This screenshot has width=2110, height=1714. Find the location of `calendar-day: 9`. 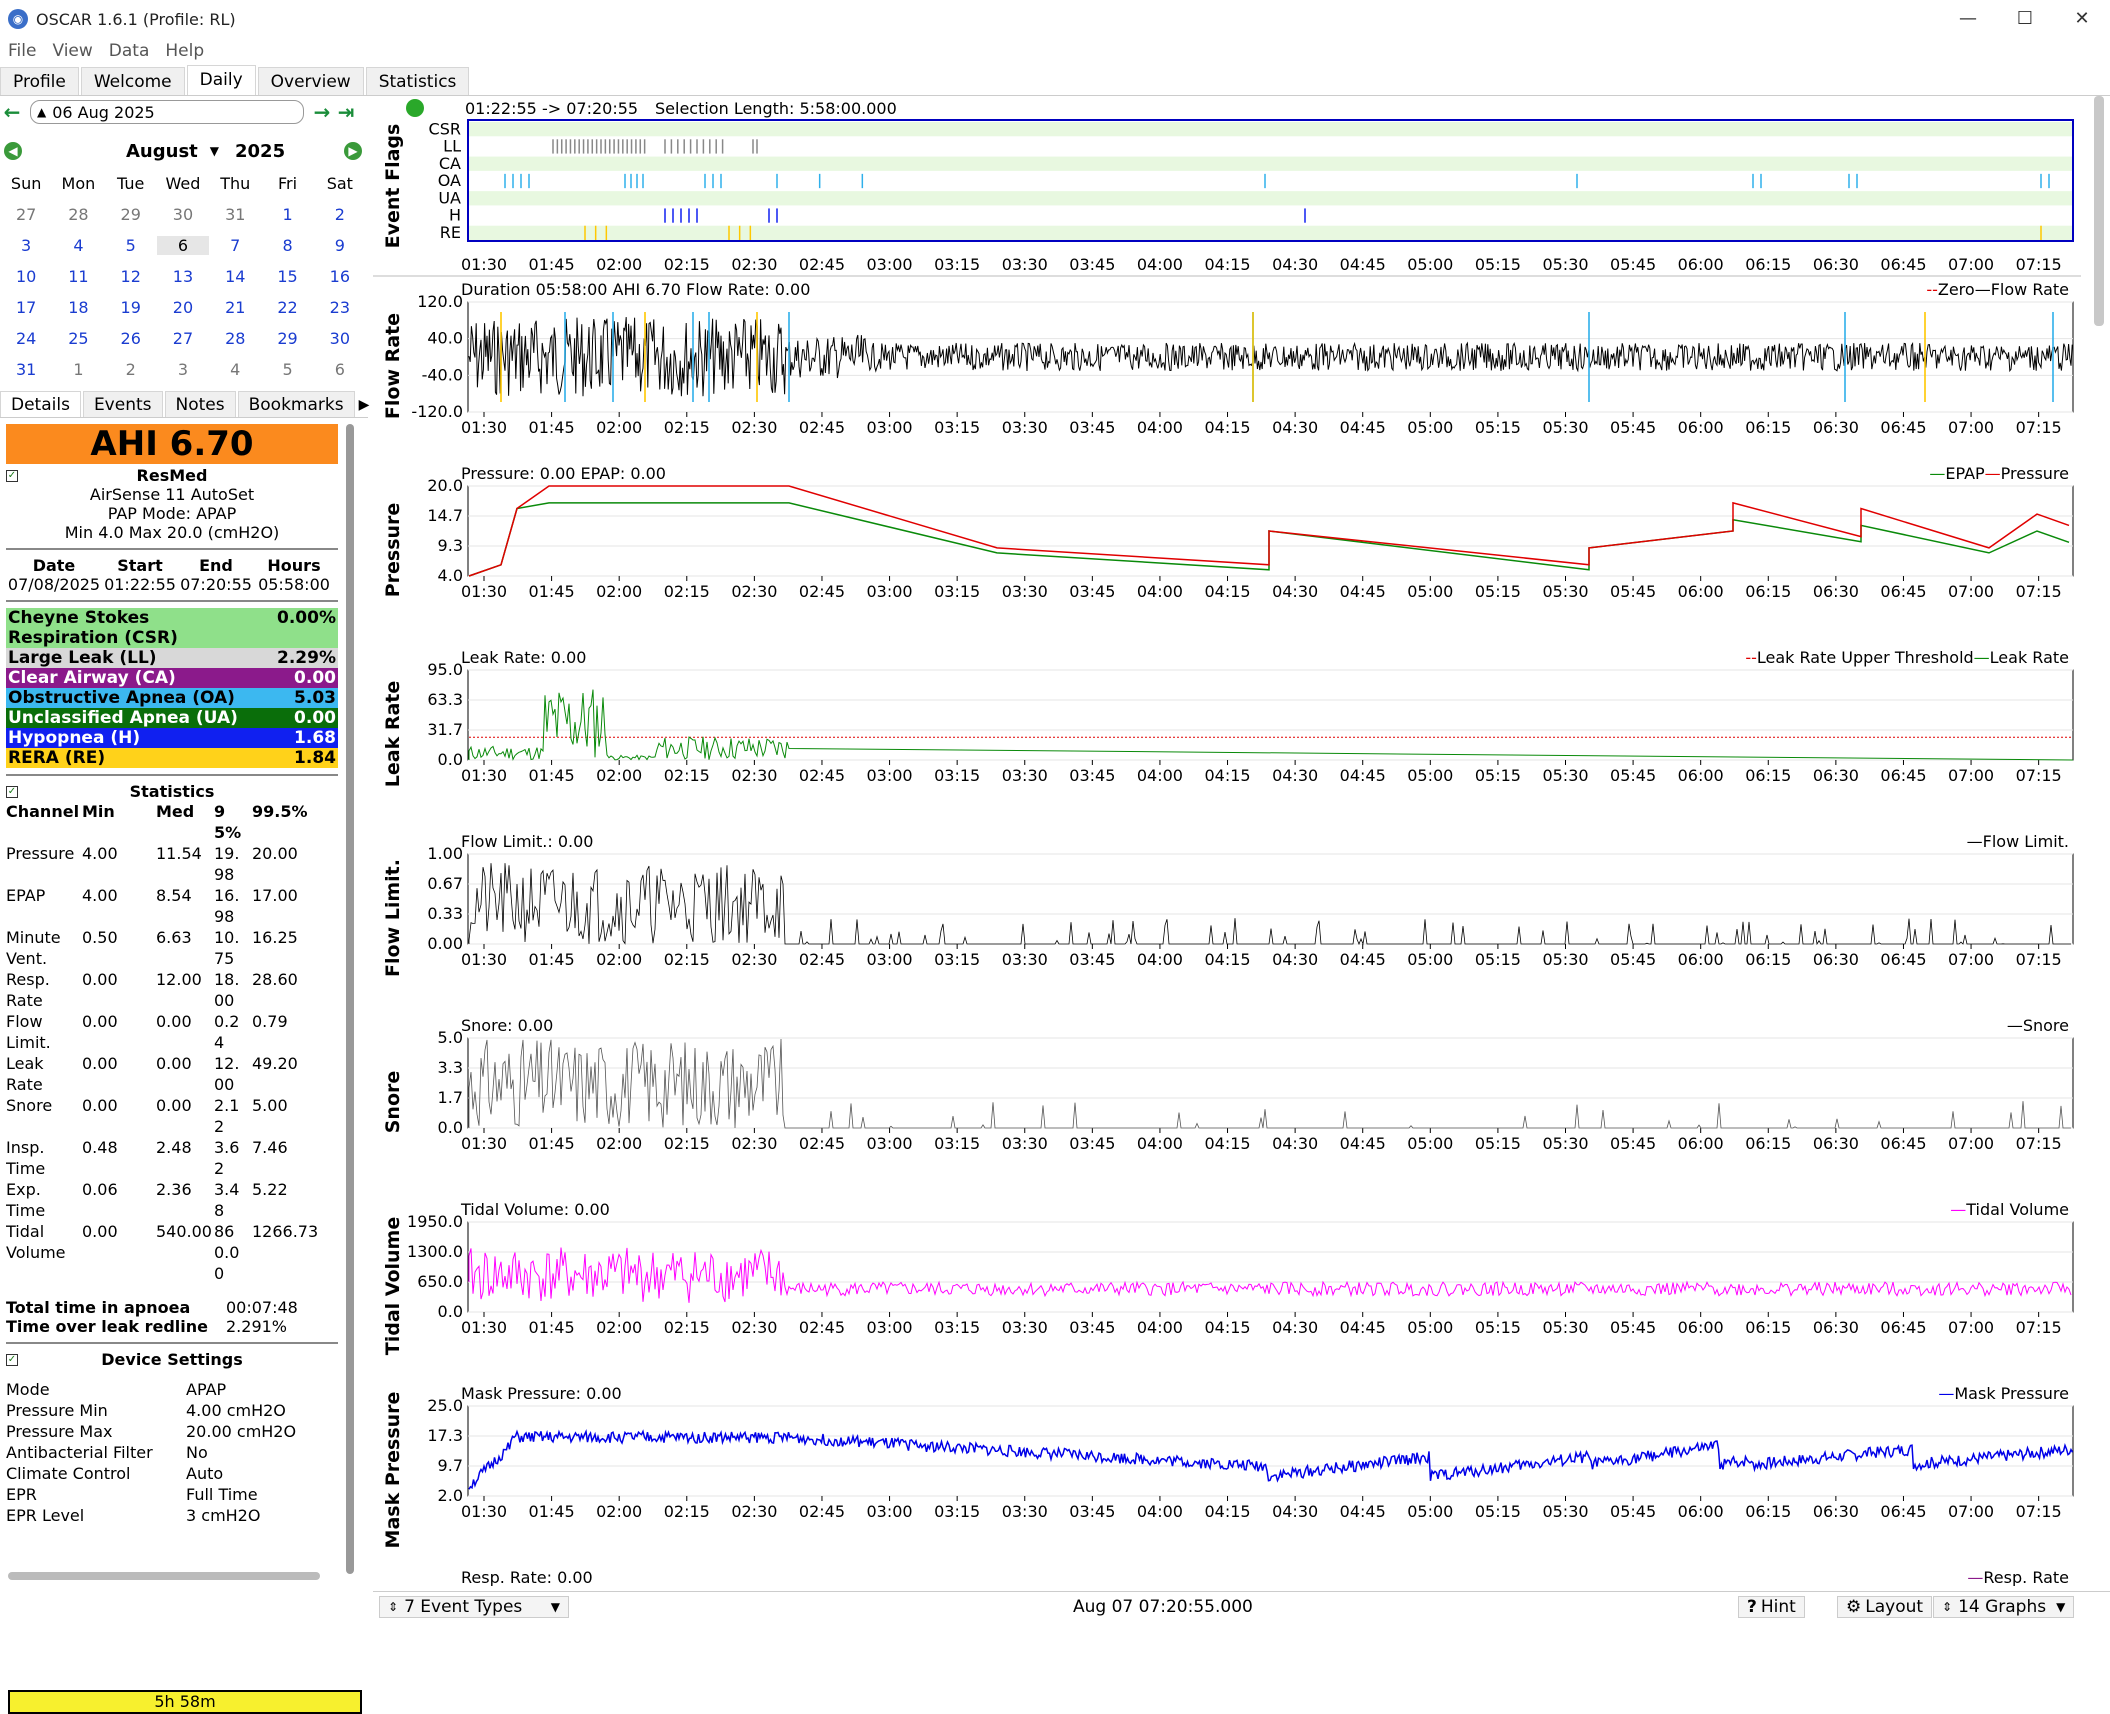

calendar-day: 9 is located at coordinates (340, 245).